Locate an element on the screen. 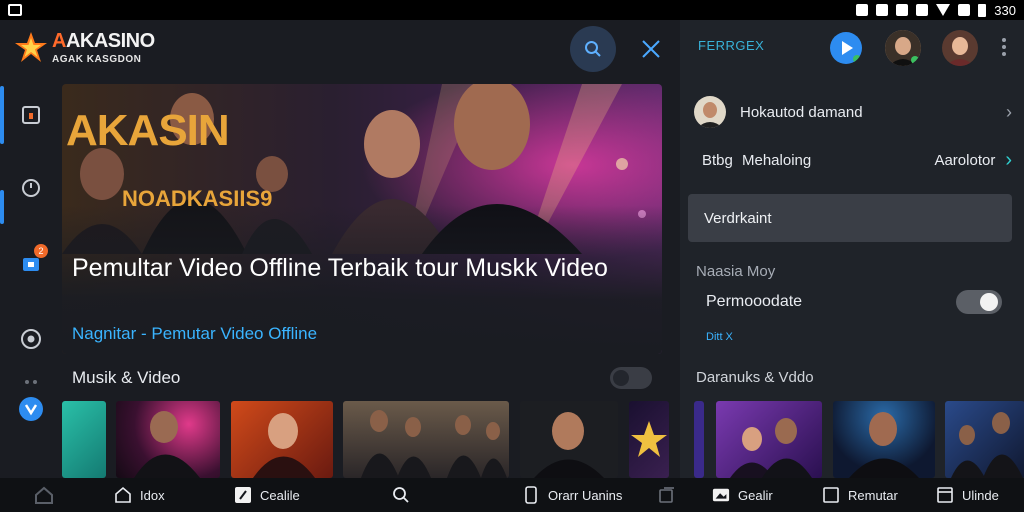 This screenshot has width=1024, height=512. play-icon is located at coordinates (851, 52).